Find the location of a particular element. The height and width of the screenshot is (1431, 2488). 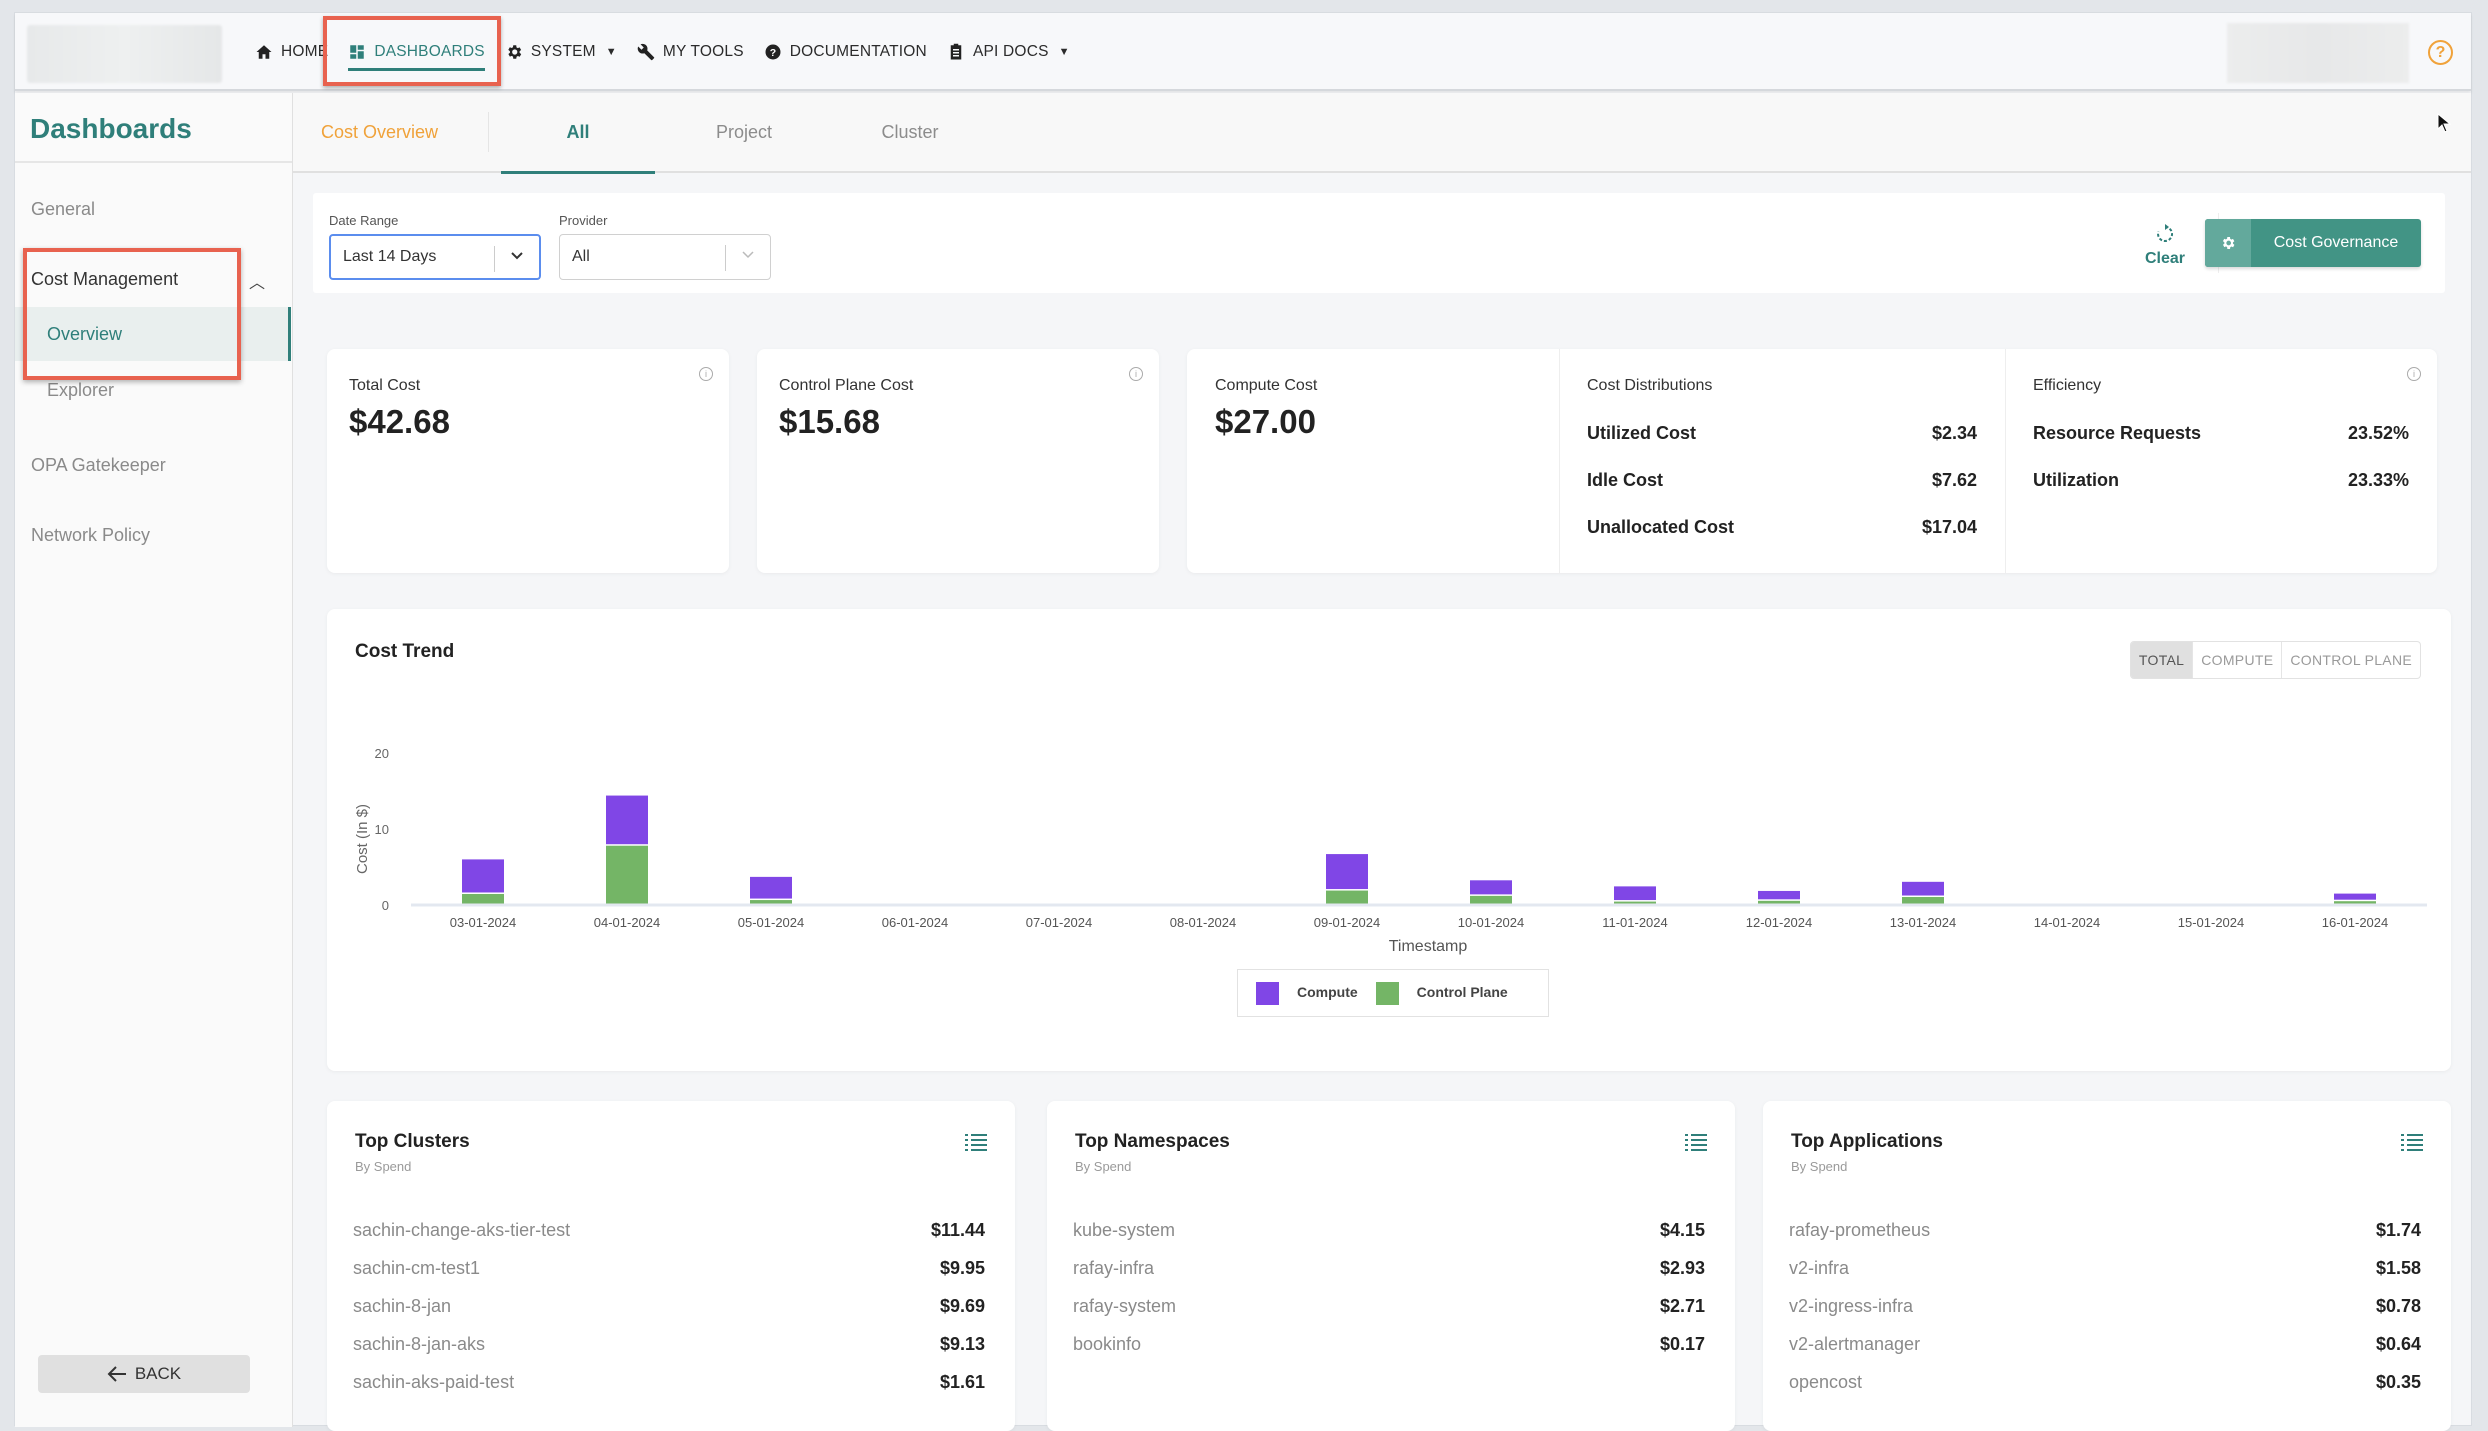

chevron-up-icon: ︿ is located at coordinates (257, 281).